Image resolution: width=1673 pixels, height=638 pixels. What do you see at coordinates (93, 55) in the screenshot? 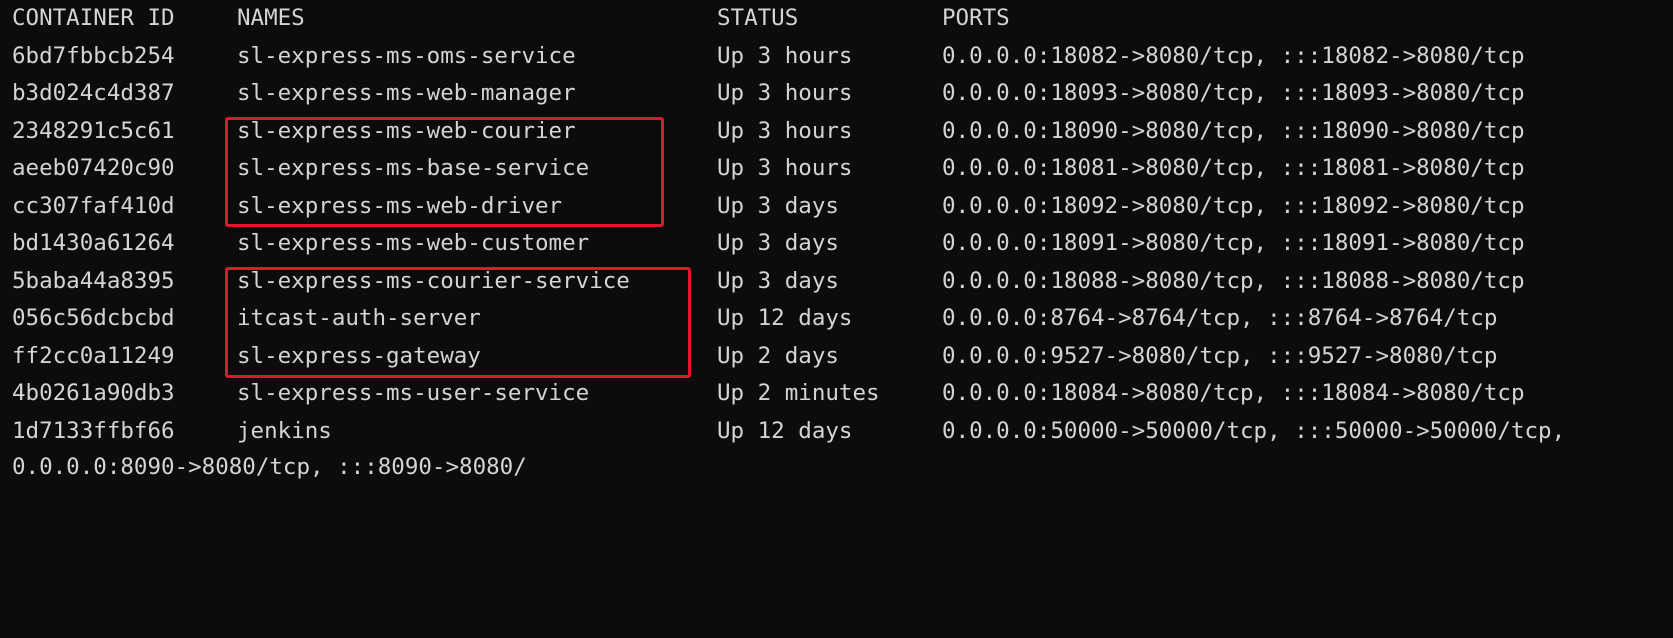
I see `container-id: 6bd7fbbcb254` at bounding box center [93, 55].